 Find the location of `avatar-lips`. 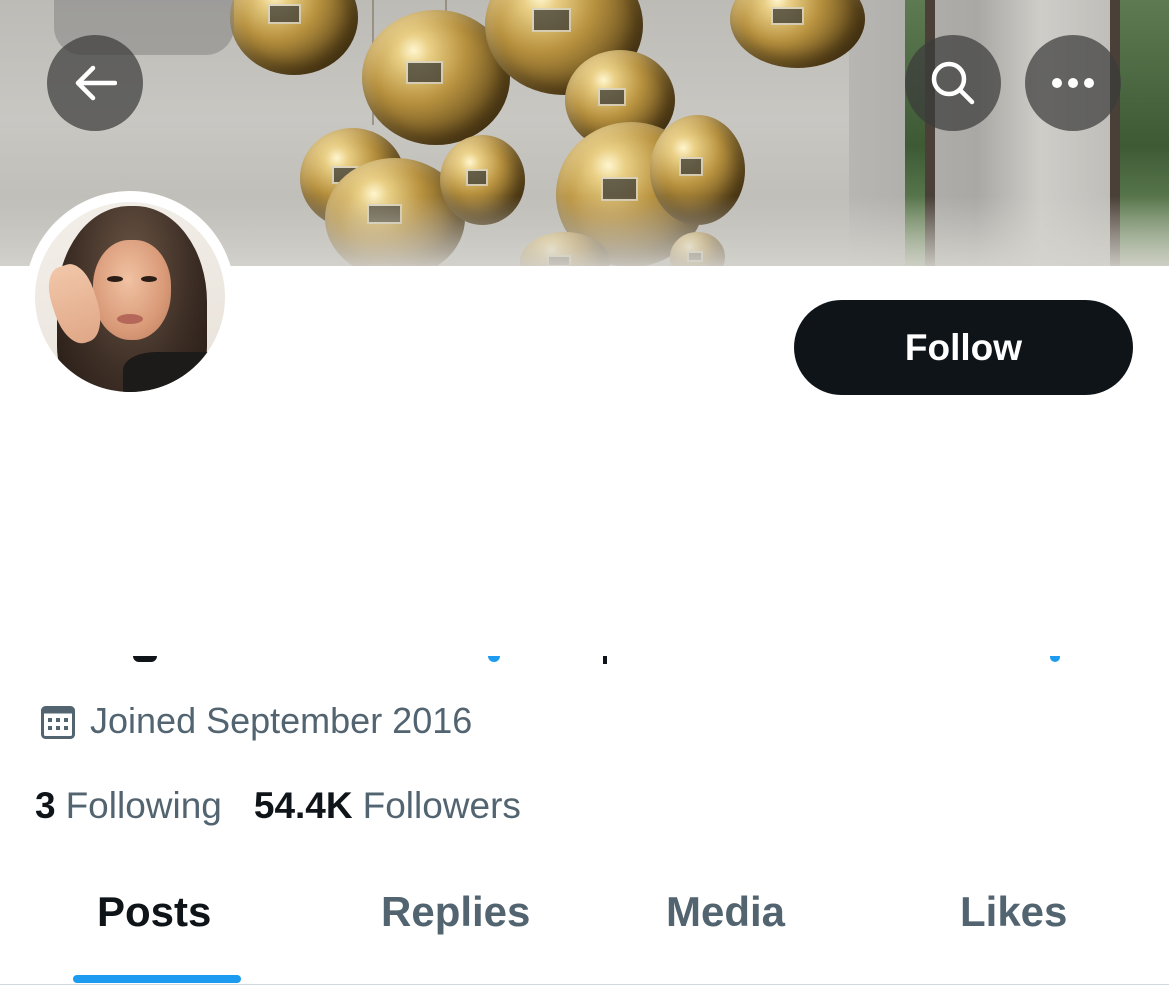

avatar-lips is located at coordinates (130, 319).